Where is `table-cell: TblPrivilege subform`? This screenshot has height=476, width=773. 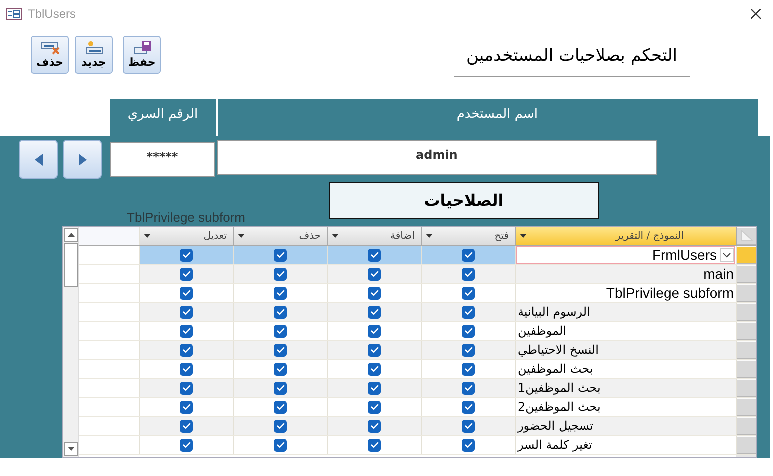
table-cell: TblPrivilege subform is located at coordinates (670, 293).